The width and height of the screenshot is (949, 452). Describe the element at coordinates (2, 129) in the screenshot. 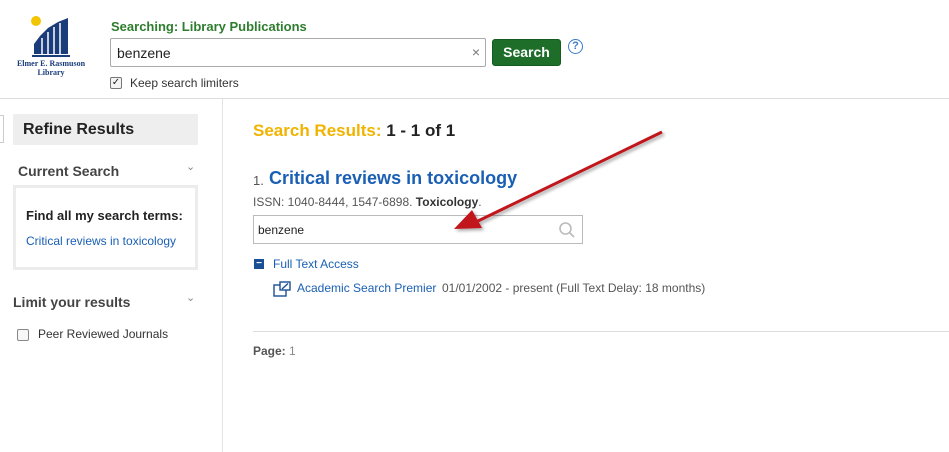

I see `collapse-sidebar-tab` at that location.